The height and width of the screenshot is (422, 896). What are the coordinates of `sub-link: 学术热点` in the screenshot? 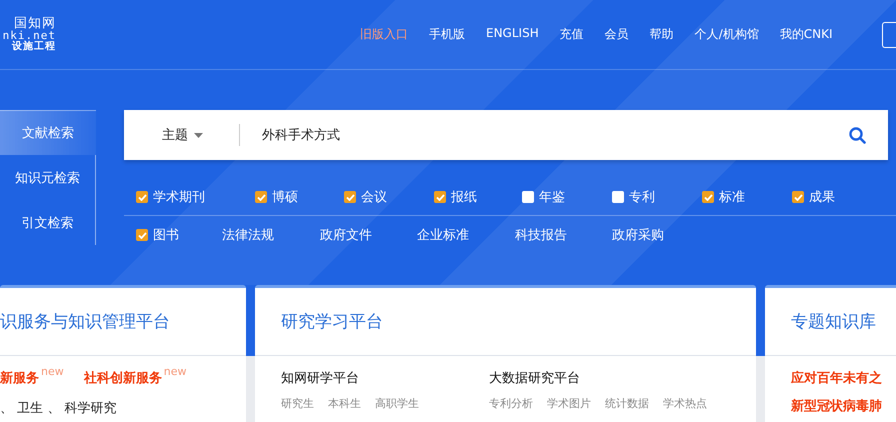 It's located at (685, 403).